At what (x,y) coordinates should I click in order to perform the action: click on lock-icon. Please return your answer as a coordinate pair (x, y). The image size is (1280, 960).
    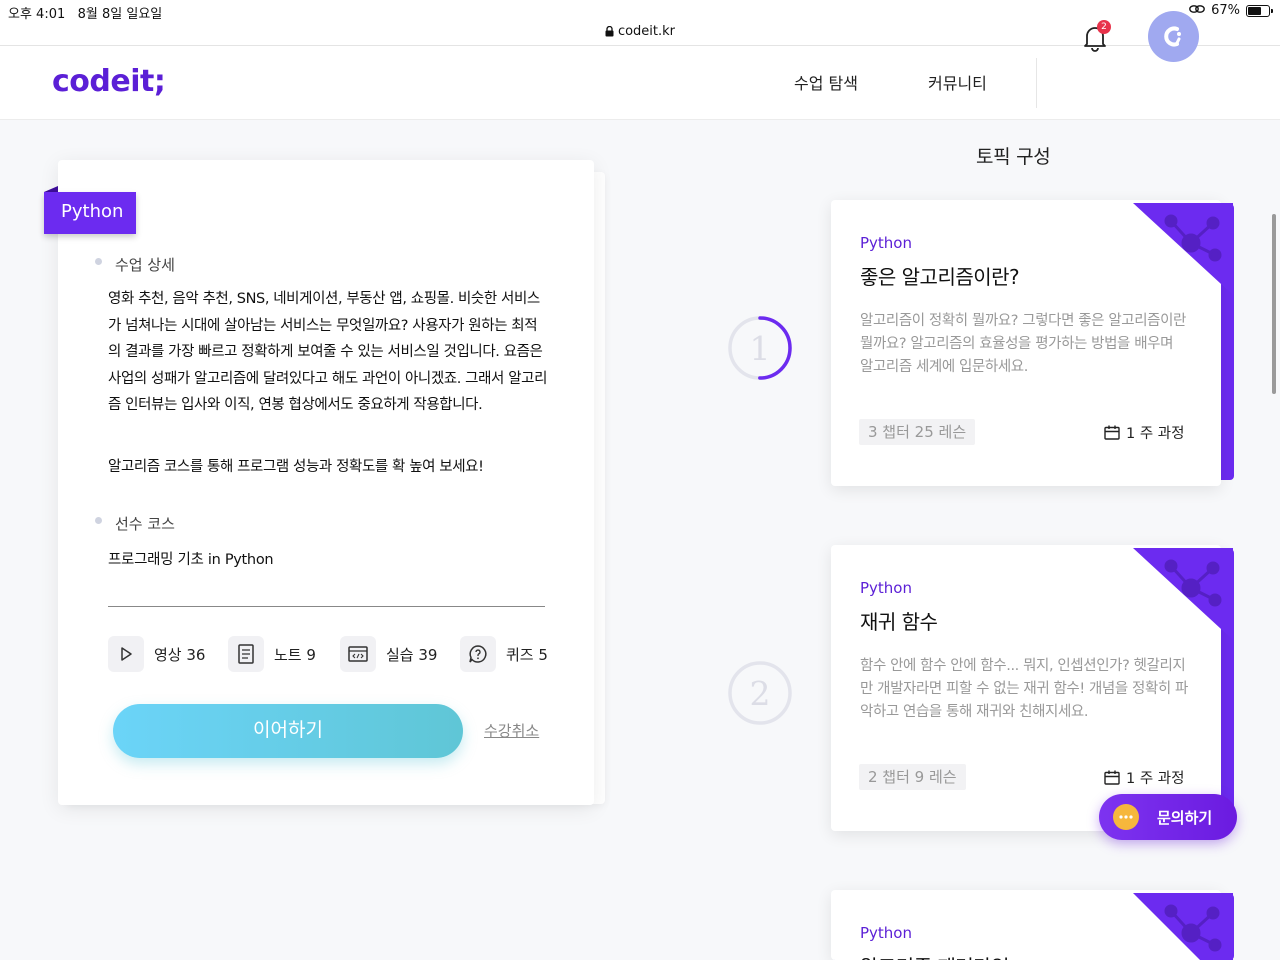
    Looking at the image, I should click on (609, 30).